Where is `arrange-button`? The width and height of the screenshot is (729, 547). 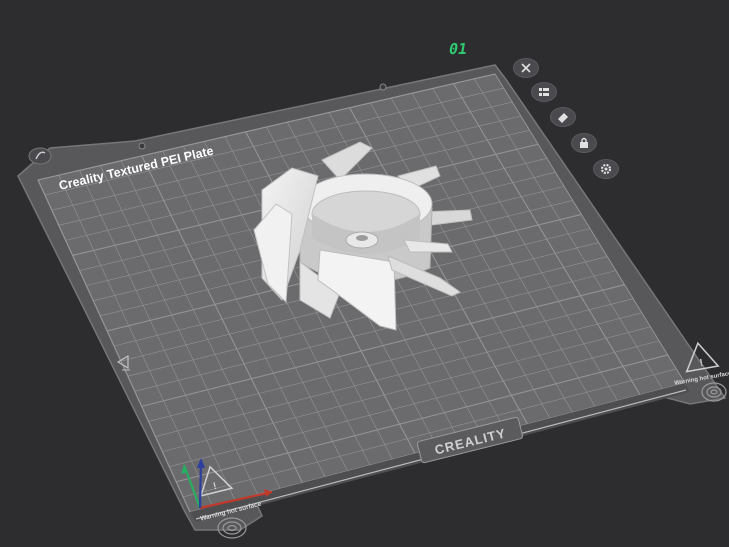
arrange-button is located at coordinates (544, 92).